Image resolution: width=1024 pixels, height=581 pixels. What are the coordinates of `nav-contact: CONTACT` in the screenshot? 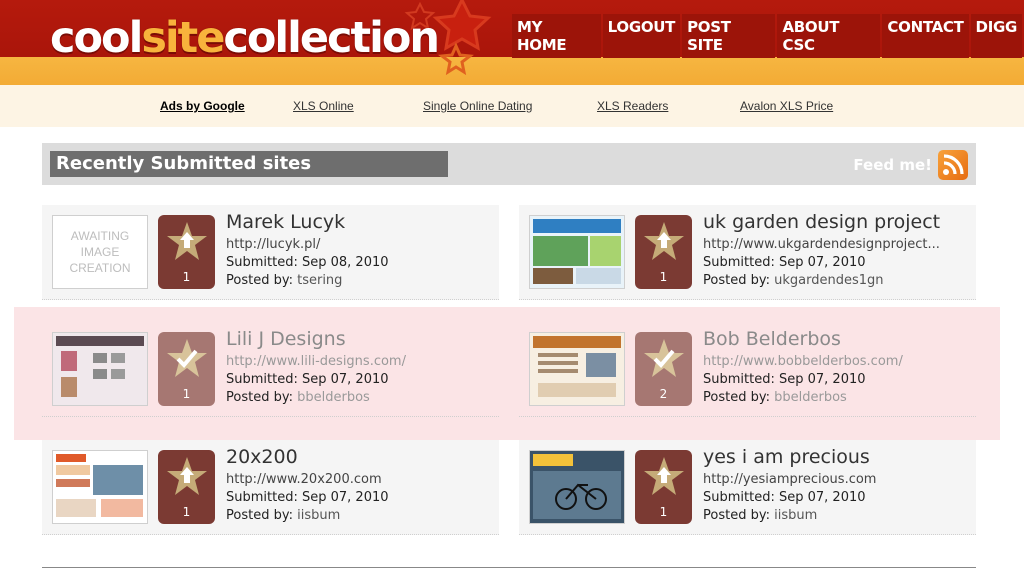 It's located at (925, 36).